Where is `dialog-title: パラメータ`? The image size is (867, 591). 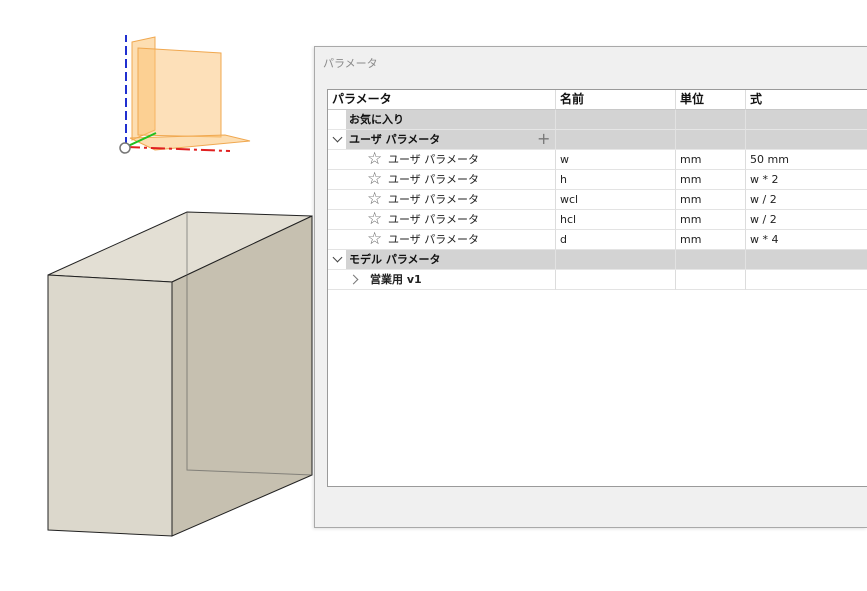
dialog-title: パラメータ is located at coordinates (350, 63).